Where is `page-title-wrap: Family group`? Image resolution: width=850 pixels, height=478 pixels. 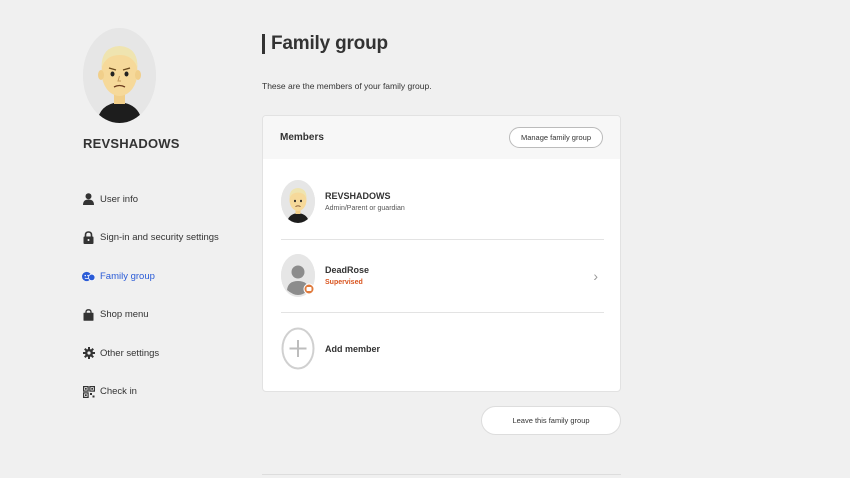
page-title-wrap: Family group is located at coordinates (325, 44).